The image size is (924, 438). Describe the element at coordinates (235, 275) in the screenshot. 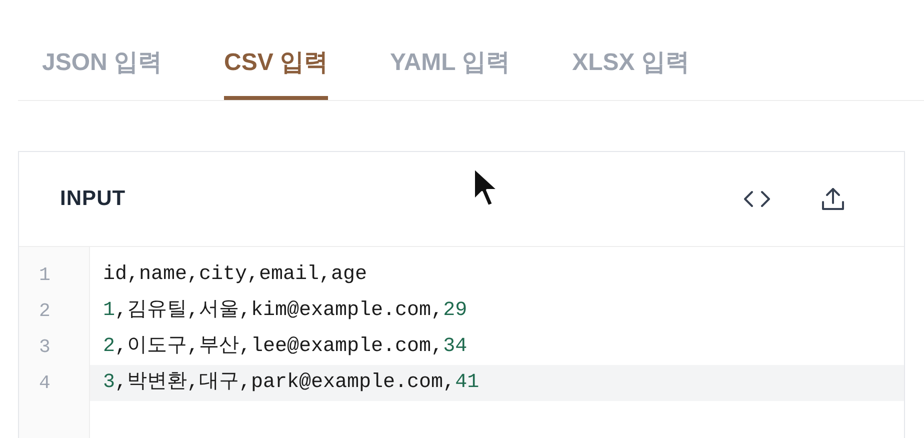

I see `code-line: id,name,city,email,age` at that location.